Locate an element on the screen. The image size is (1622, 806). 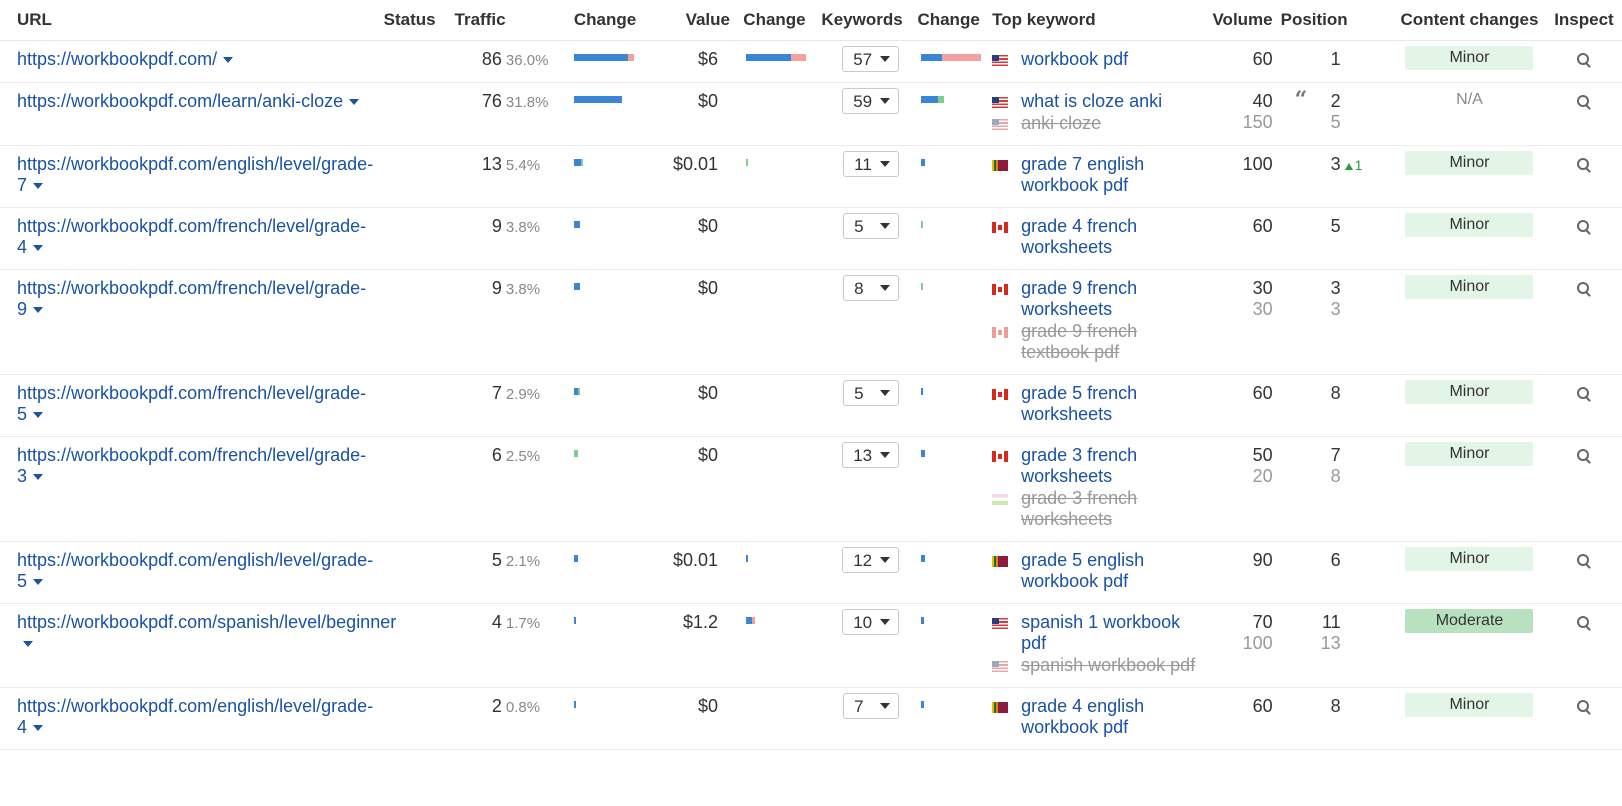
column-header-keywords: Keywords is located at coordinates (862, 20).